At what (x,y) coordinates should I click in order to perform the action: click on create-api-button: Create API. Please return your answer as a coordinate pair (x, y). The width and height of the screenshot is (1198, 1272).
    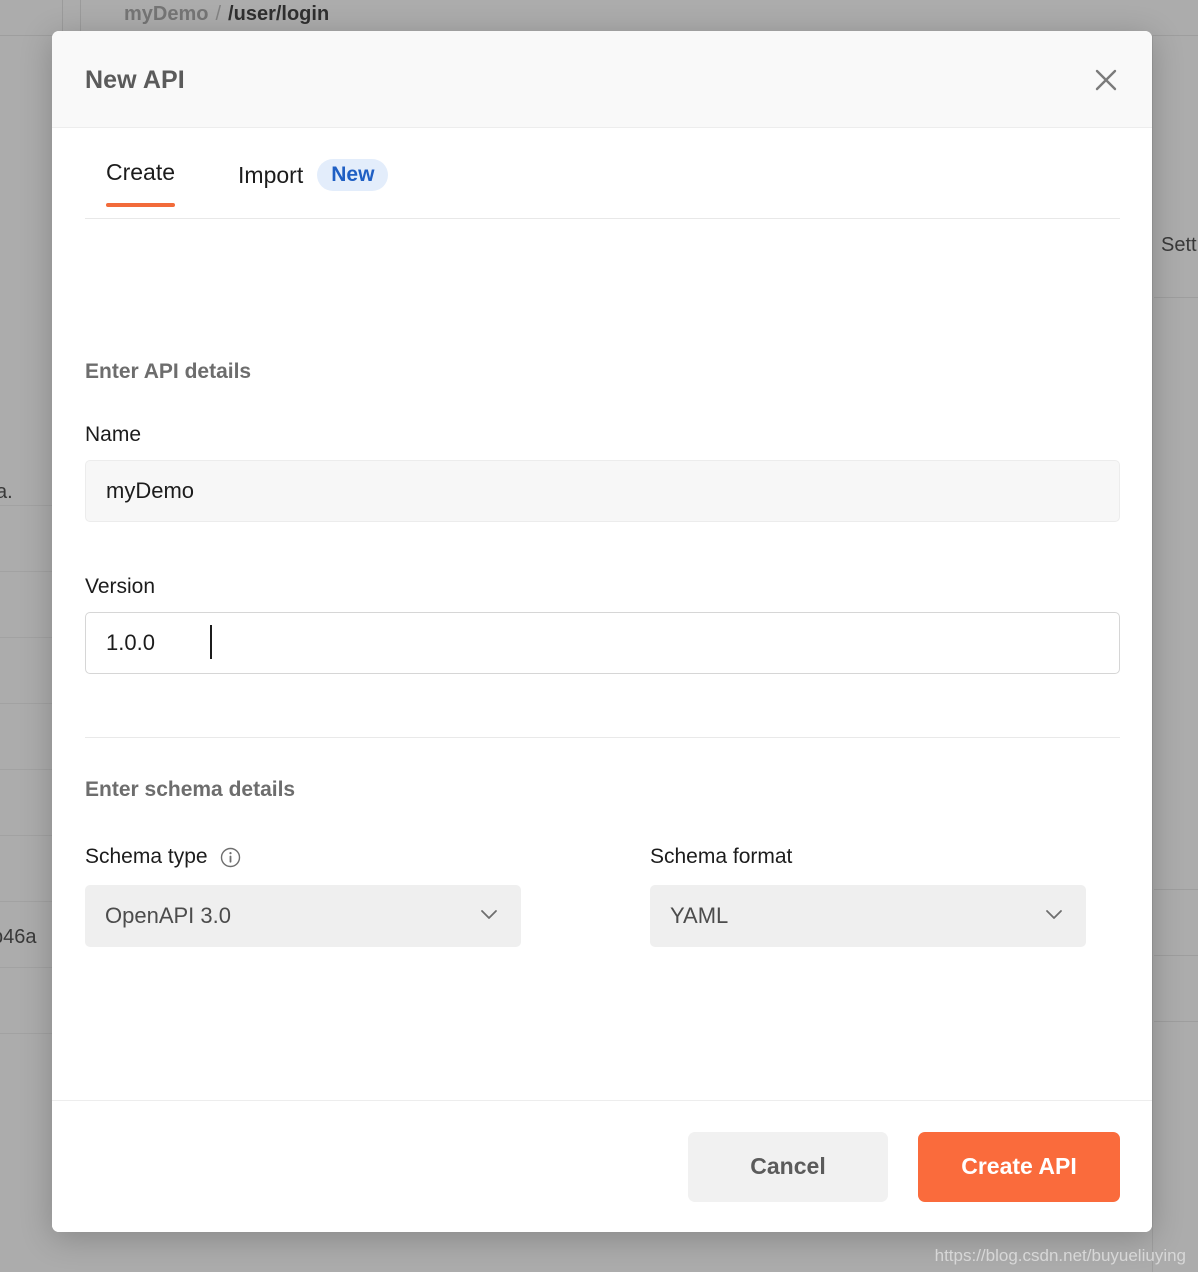
    Looking at the image, I should click on (1019, 1166).